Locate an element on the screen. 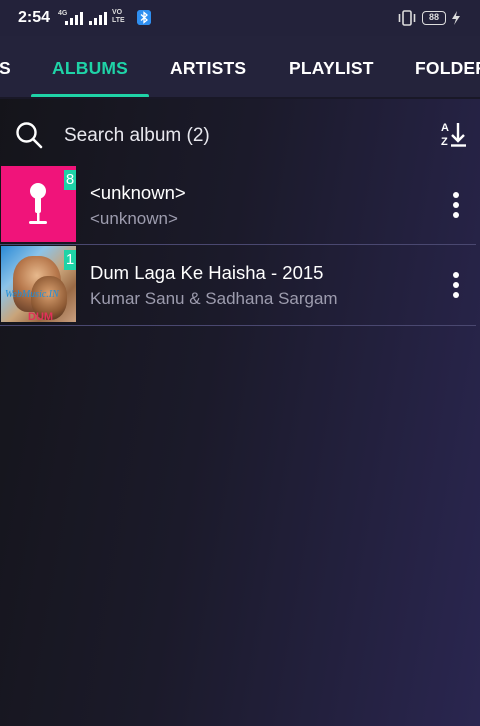  volte-icon: VO LTE is located at coordinates (118, 16).